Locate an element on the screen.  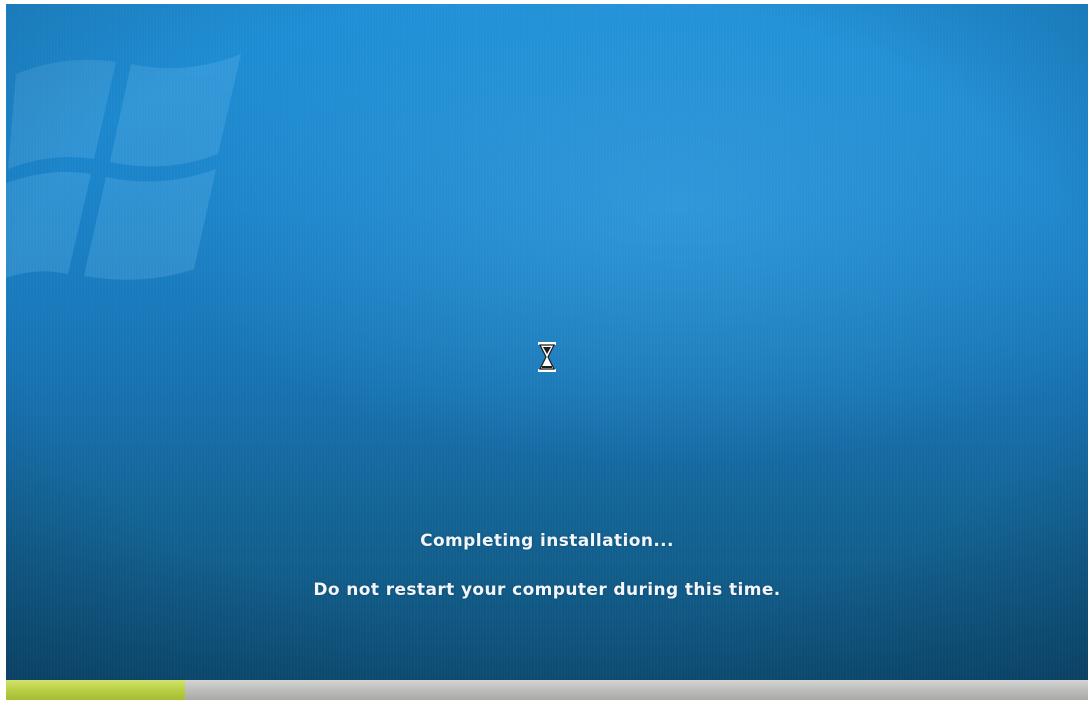
progress-bar-fill is located at coordinates (95, 690).